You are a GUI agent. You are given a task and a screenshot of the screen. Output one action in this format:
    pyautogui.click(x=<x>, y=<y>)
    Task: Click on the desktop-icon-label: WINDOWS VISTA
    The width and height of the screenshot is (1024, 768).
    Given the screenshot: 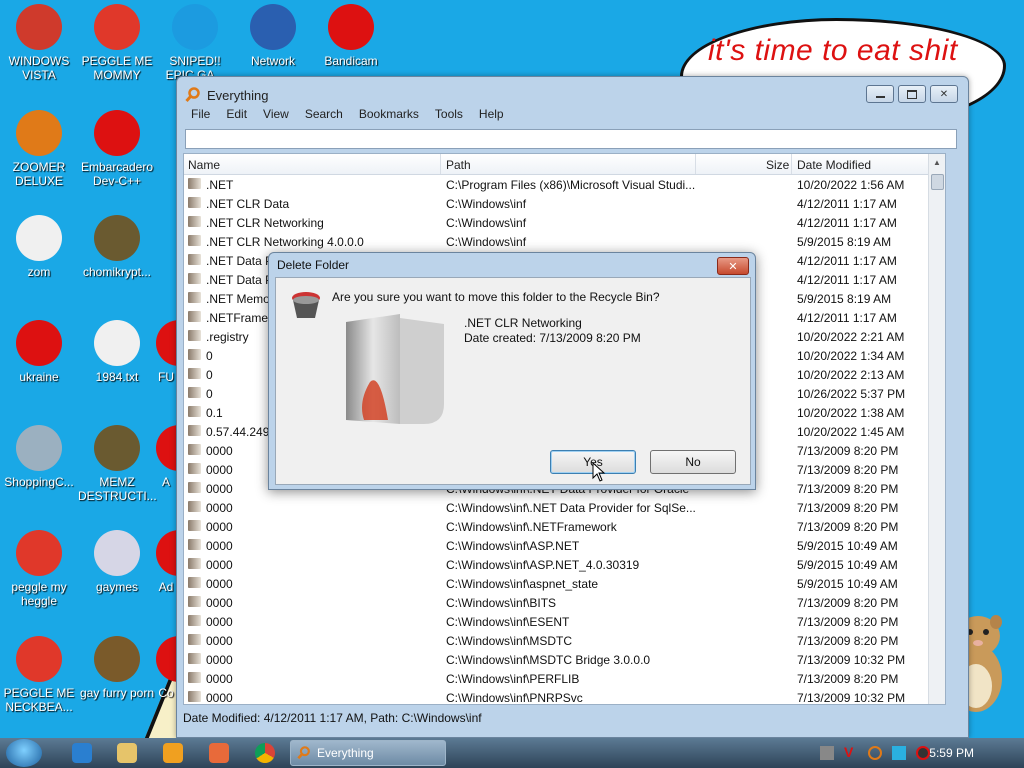 What is the action you would take?
    pyautogui.click(x=39, y=68)
    